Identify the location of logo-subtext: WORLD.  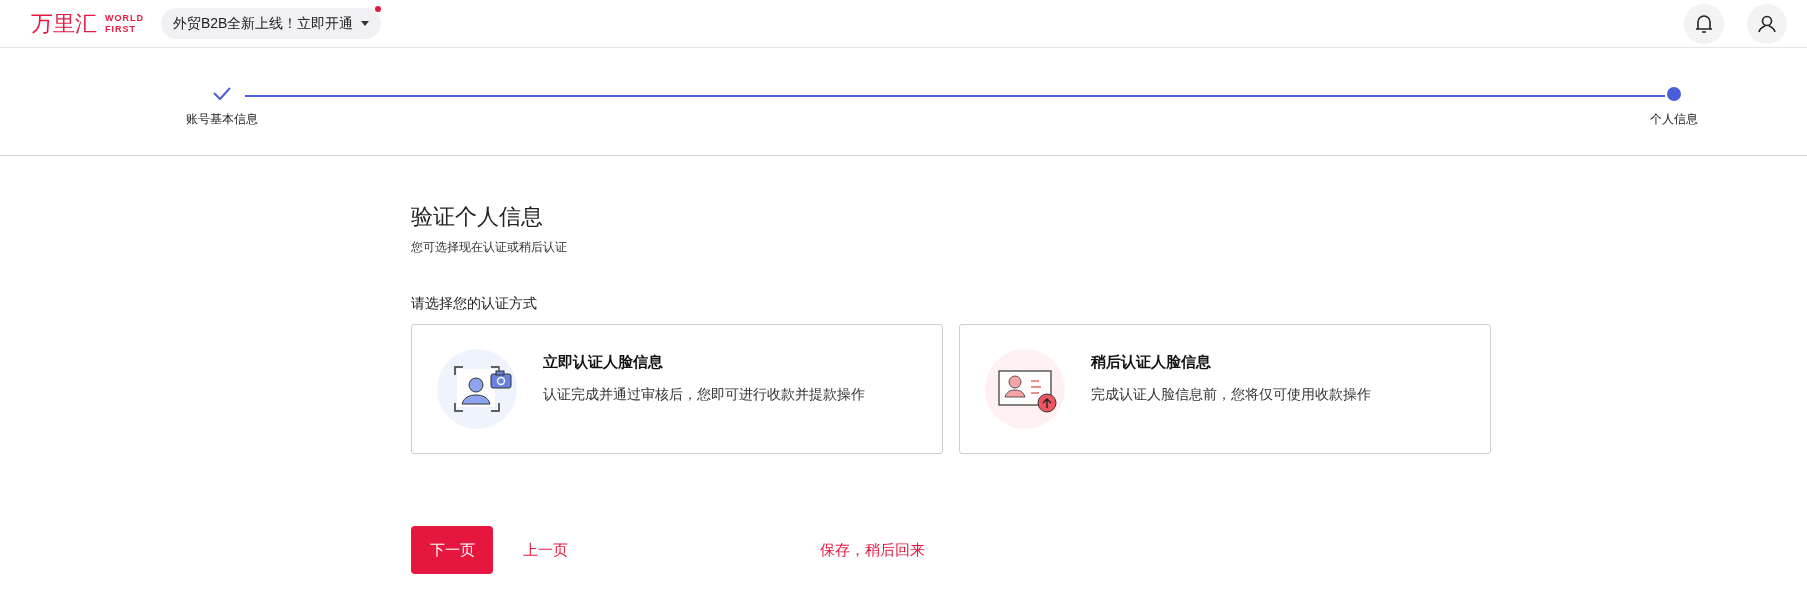
(124, 18).